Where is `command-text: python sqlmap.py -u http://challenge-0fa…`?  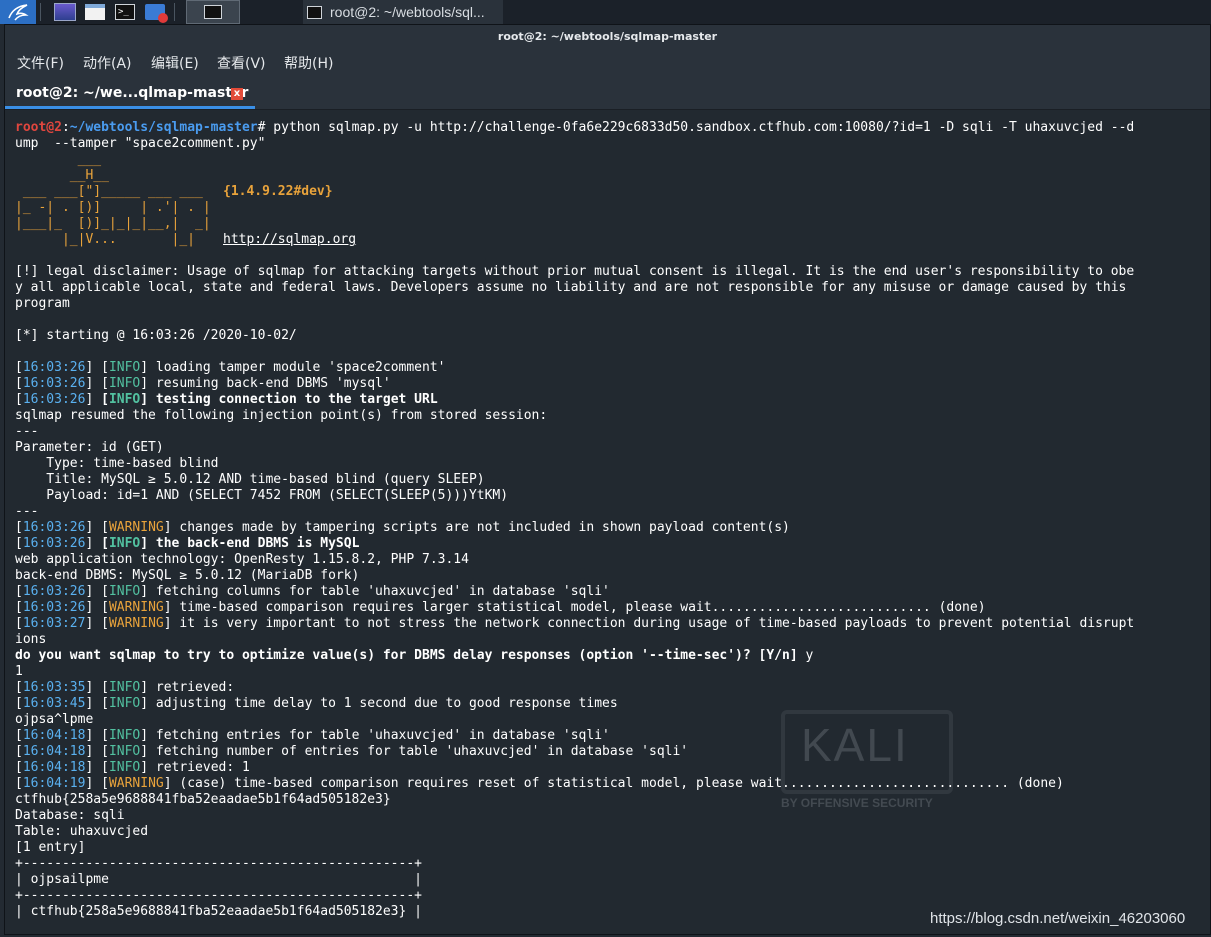
command-text: python sqlmap.py -u http://challenge-0fa… is located at coordinates (704, 127).